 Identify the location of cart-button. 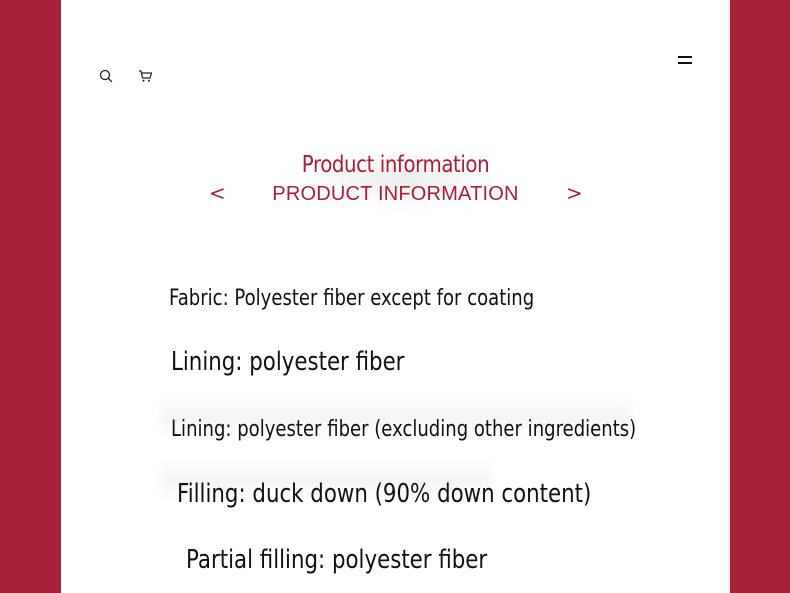
(145, 76).